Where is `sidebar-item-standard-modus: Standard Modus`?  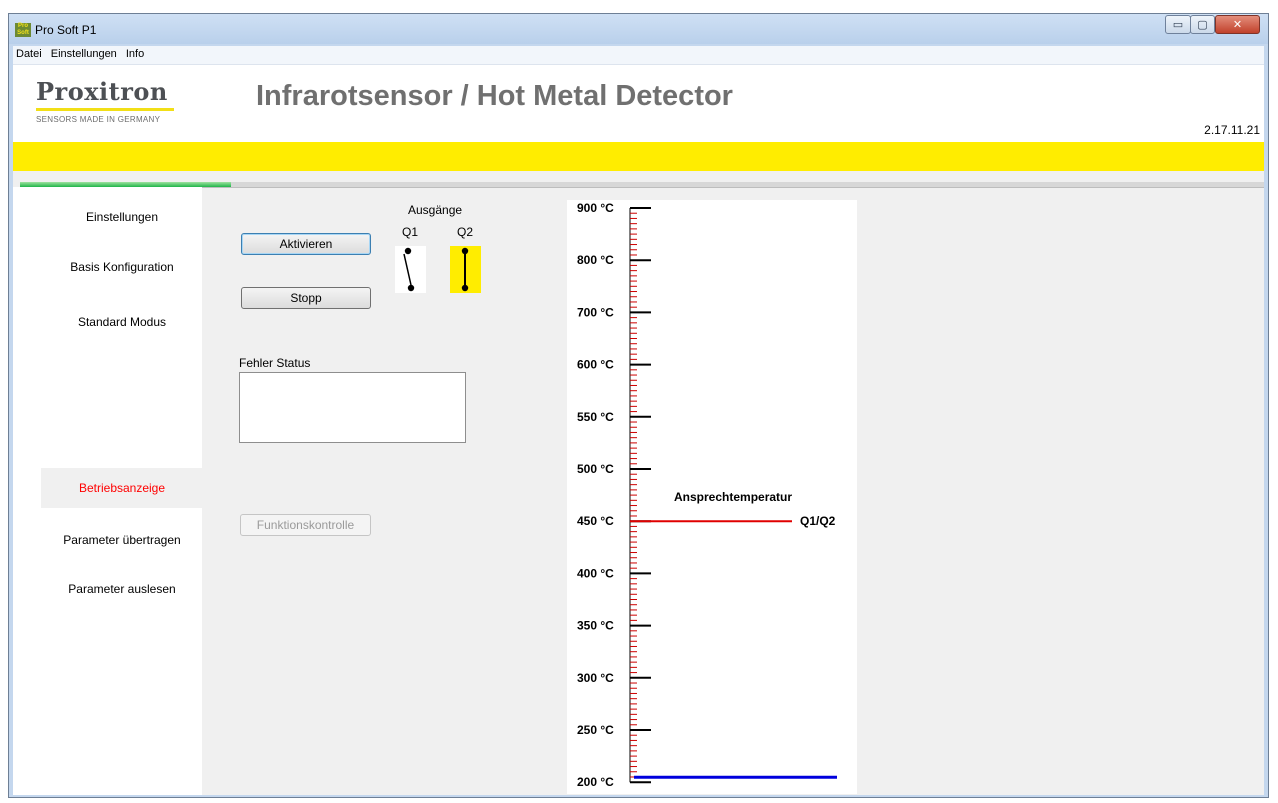 sidebar-item-standard-modus: Standard Modus is located at coordinates (122, 322).